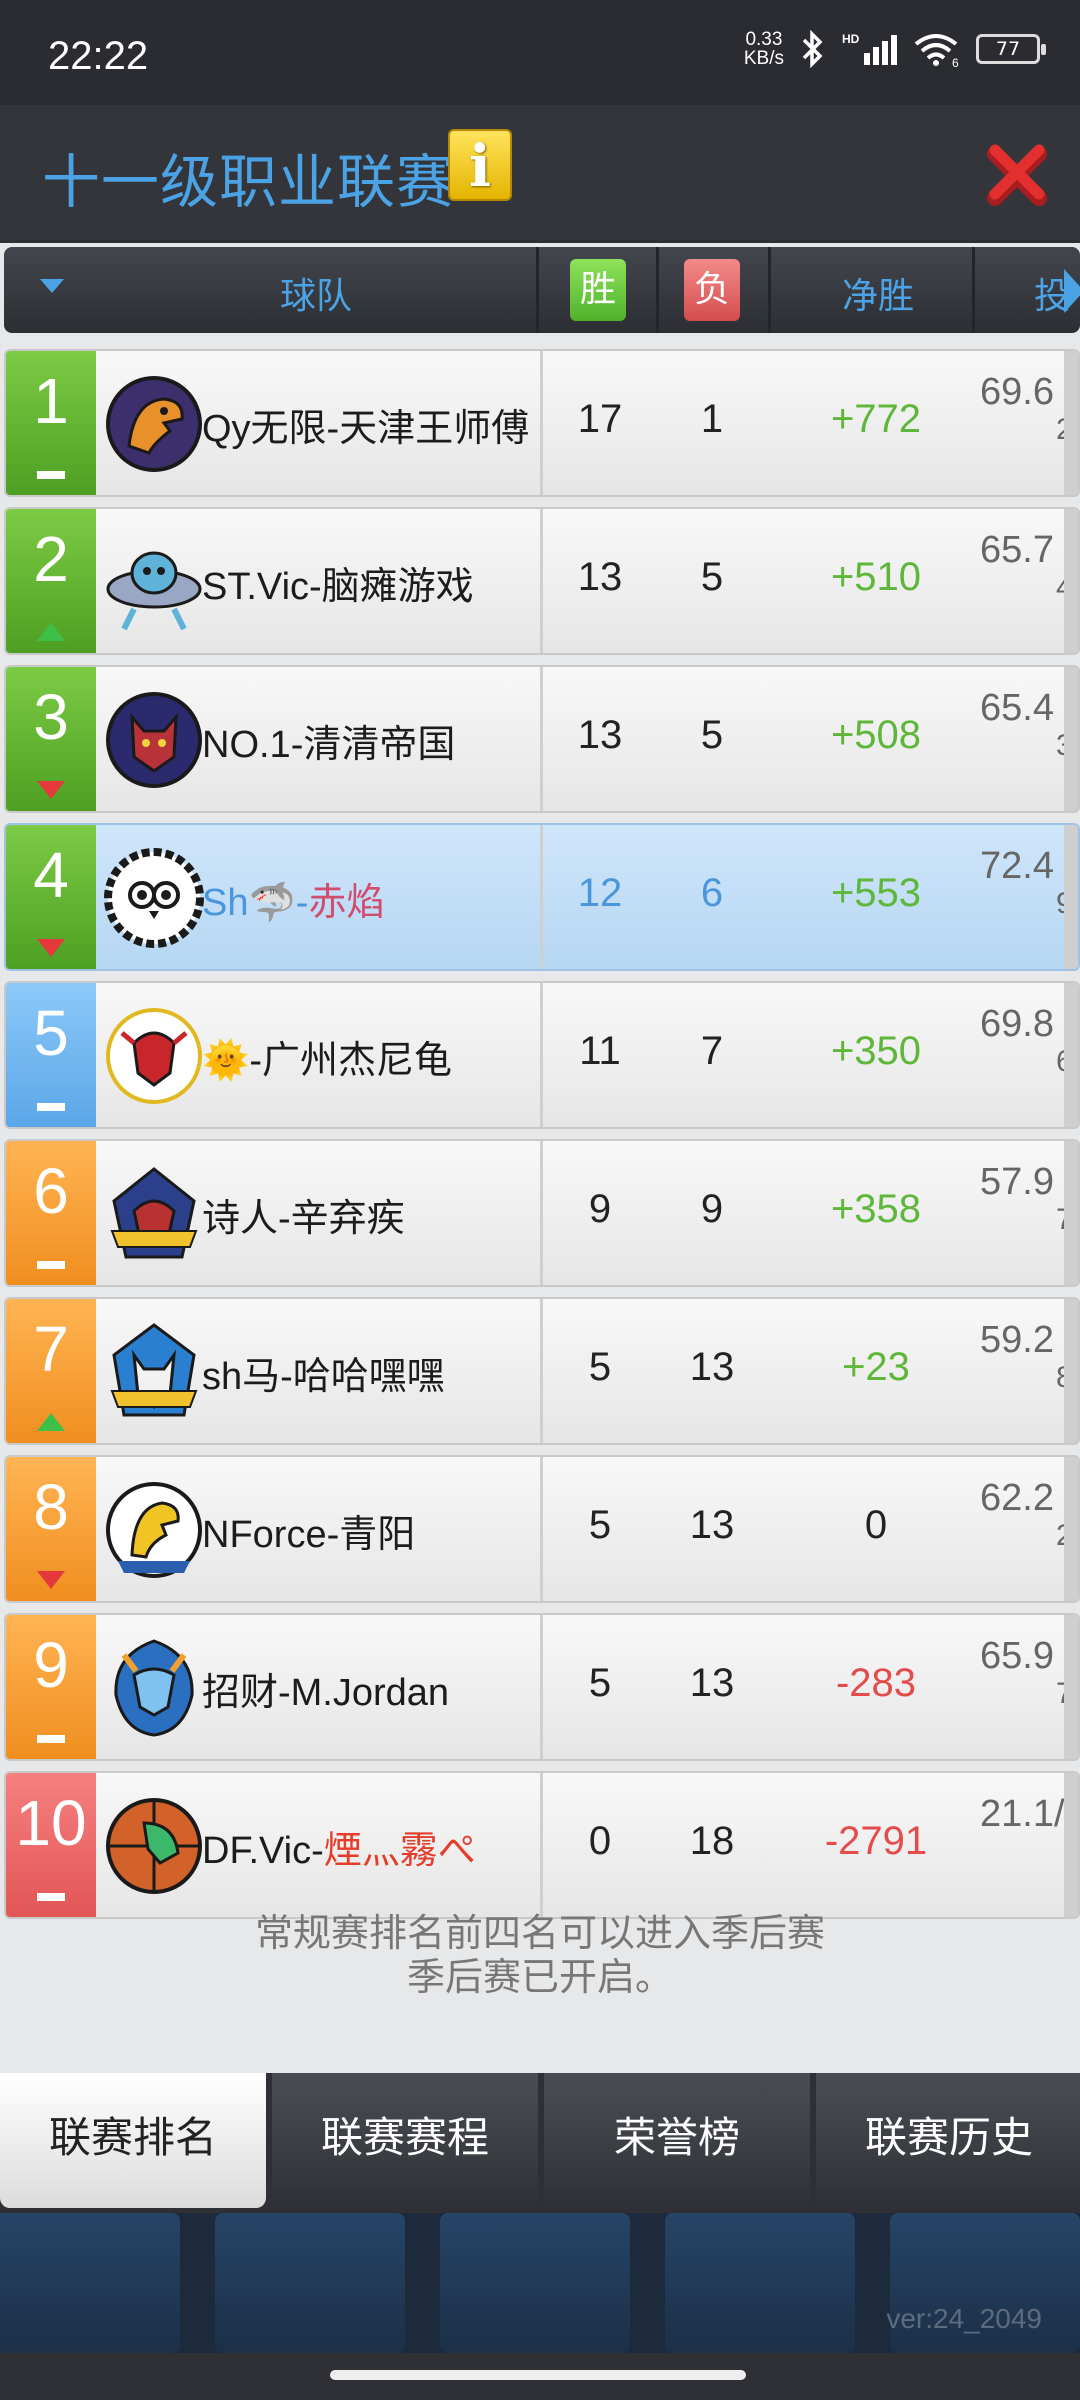 This screenshot has height=2400, width=1080. What do you see at coordinates (763, 58) in the screenshot?
I see `network-speed-unit: KB/s` at bounding box center [763, 58].